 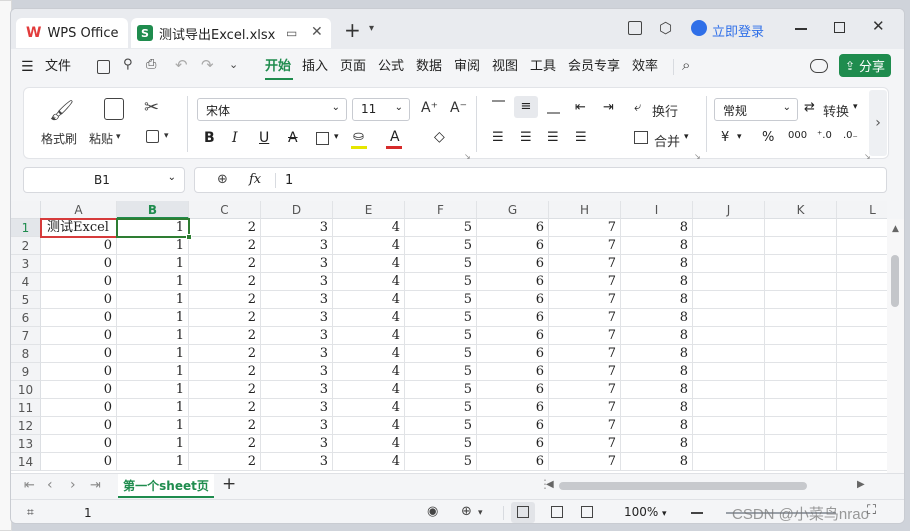 What do you see at coordinates (657, 210) in the screenshot?
I see `column-header: I` at bounding box center [657, 210].